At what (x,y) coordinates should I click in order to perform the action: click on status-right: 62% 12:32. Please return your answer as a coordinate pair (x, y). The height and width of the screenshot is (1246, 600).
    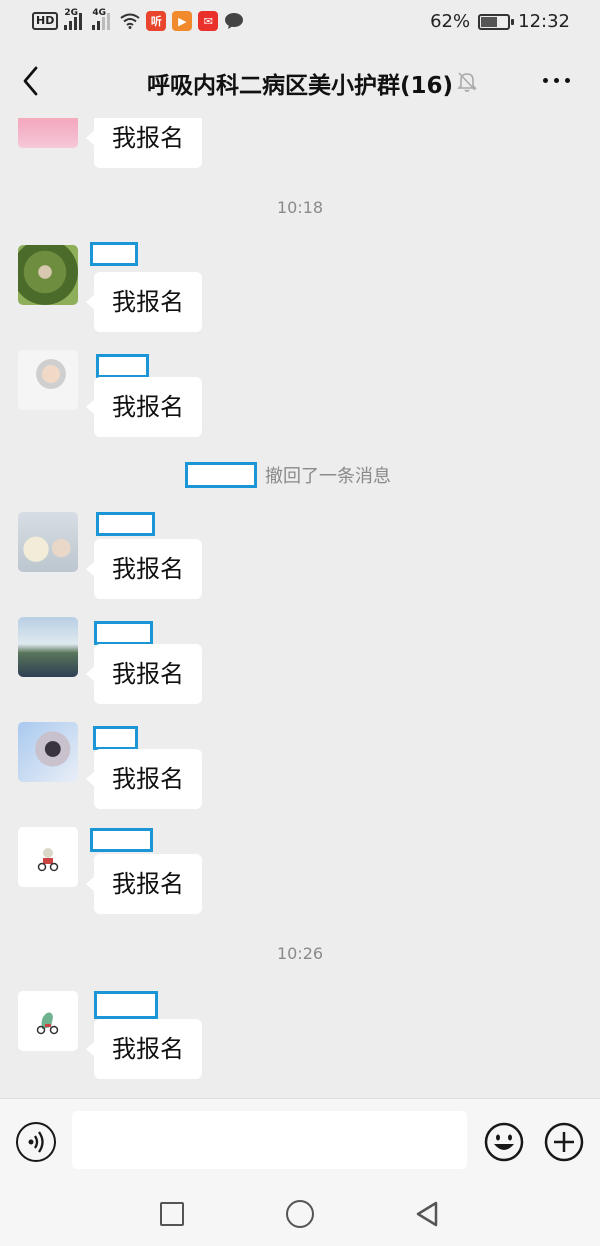
    Looking at the image, I should click on (500, 21).